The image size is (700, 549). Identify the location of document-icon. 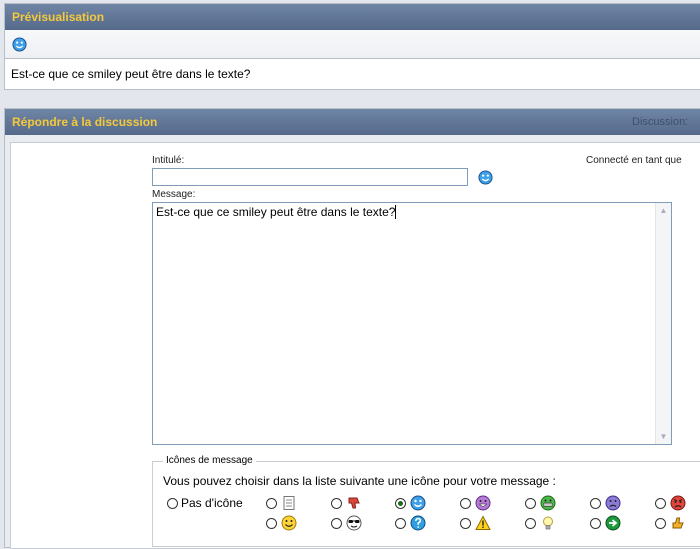
(289, 503).